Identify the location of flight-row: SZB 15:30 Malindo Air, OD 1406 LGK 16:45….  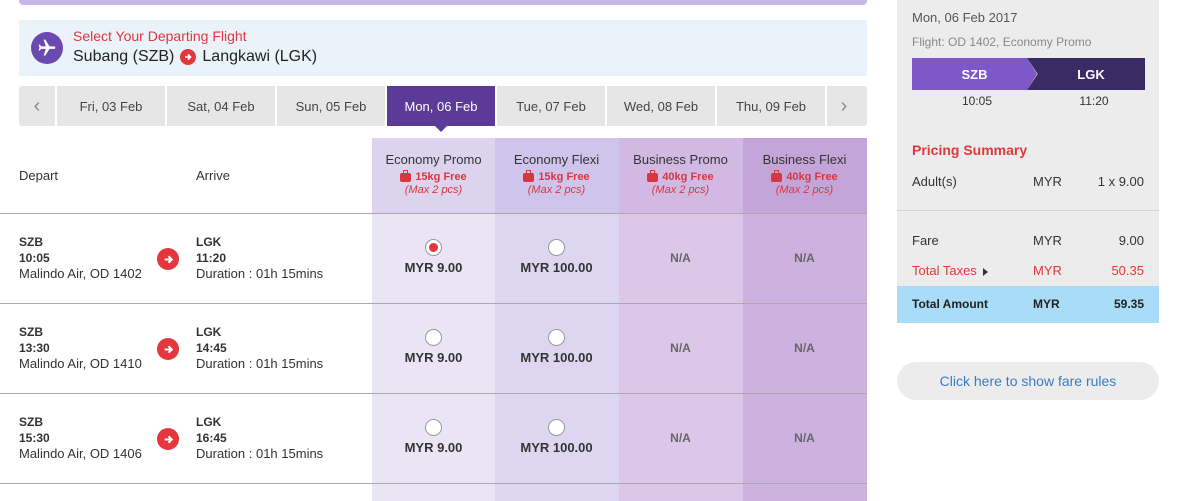
(433, 439).